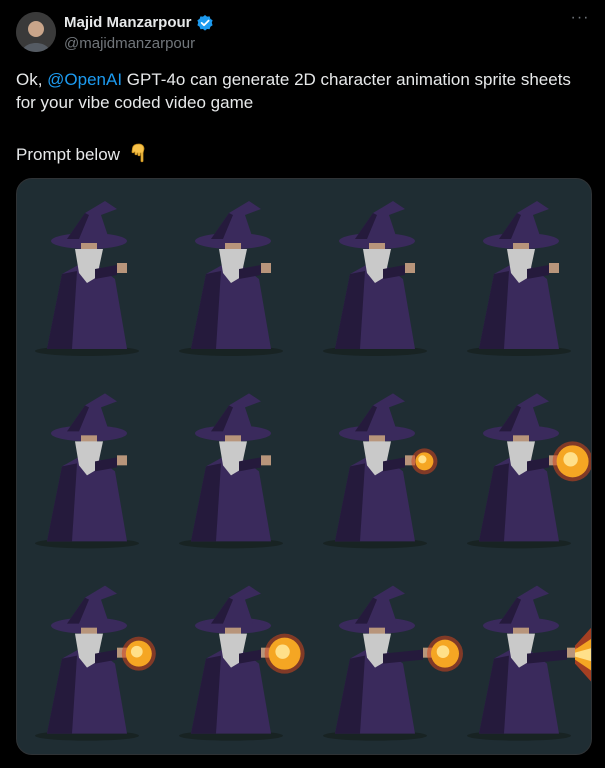 This screenshot has width=605, height=768. Describe the element at coordinates (128, 22) in the screenshot. I see `author-display-name: Majid Manzarpour` at that location.